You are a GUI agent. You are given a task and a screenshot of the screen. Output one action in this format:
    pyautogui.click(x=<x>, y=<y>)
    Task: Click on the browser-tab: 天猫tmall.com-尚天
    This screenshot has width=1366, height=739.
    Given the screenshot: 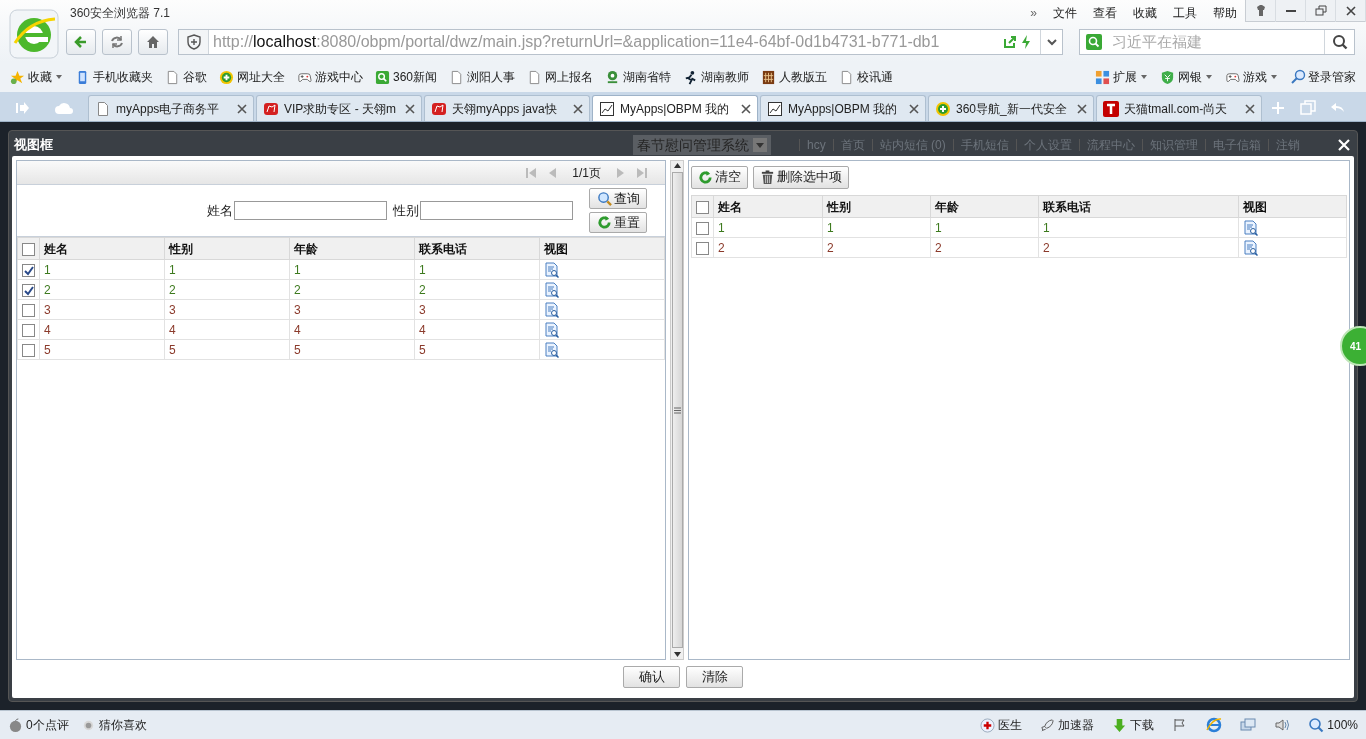 What is the action you would take?
    pyautogui.click(x=1179, y=108)
    